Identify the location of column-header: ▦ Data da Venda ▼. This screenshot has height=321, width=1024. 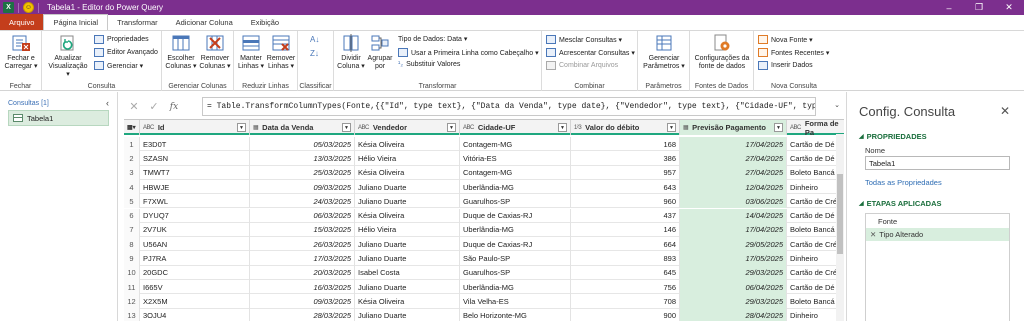
(302, 127).